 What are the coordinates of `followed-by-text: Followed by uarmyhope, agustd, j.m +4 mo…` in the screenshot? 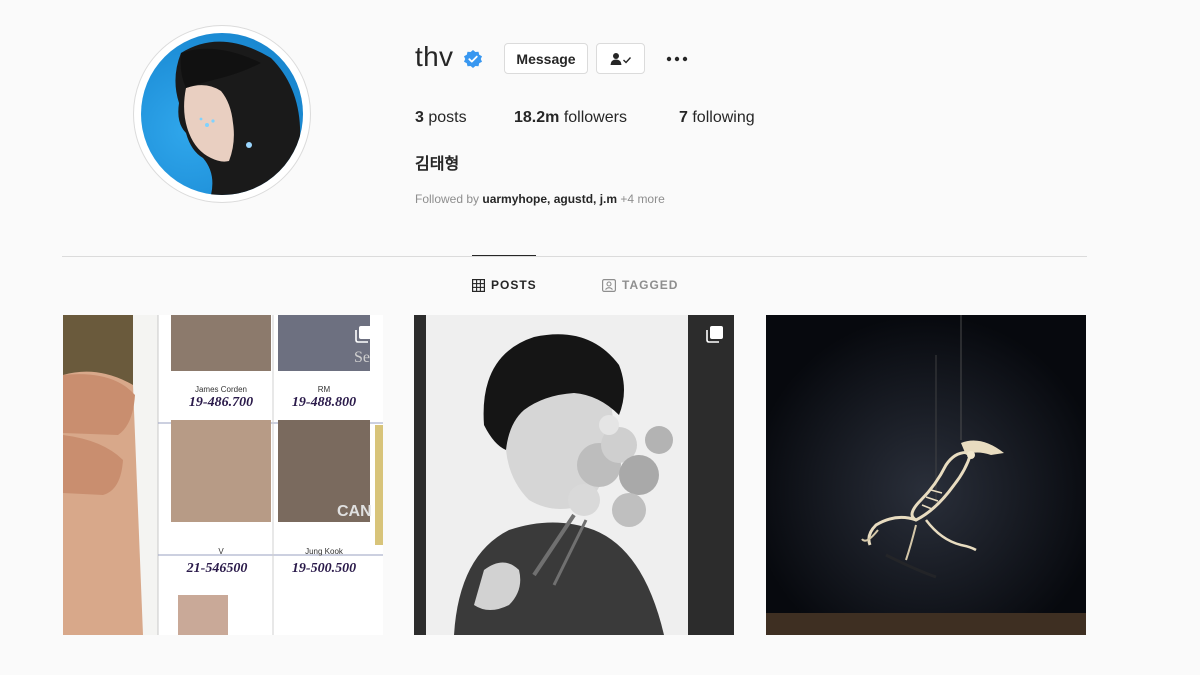 It's located at (540, 199).